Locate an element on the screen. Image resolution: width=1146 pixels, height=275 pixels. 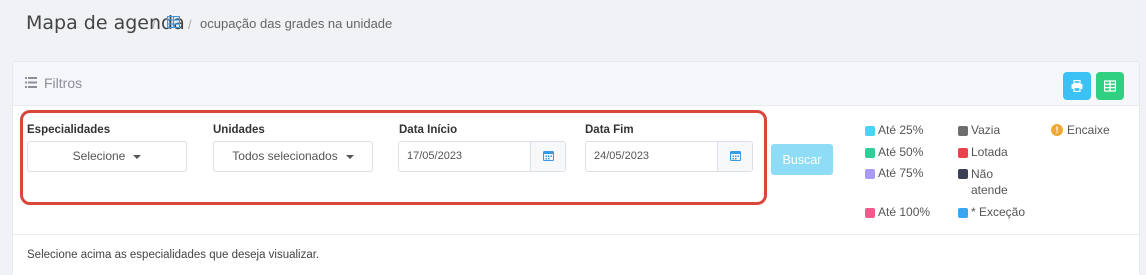
list-icon is located at coordinates (31, 82).